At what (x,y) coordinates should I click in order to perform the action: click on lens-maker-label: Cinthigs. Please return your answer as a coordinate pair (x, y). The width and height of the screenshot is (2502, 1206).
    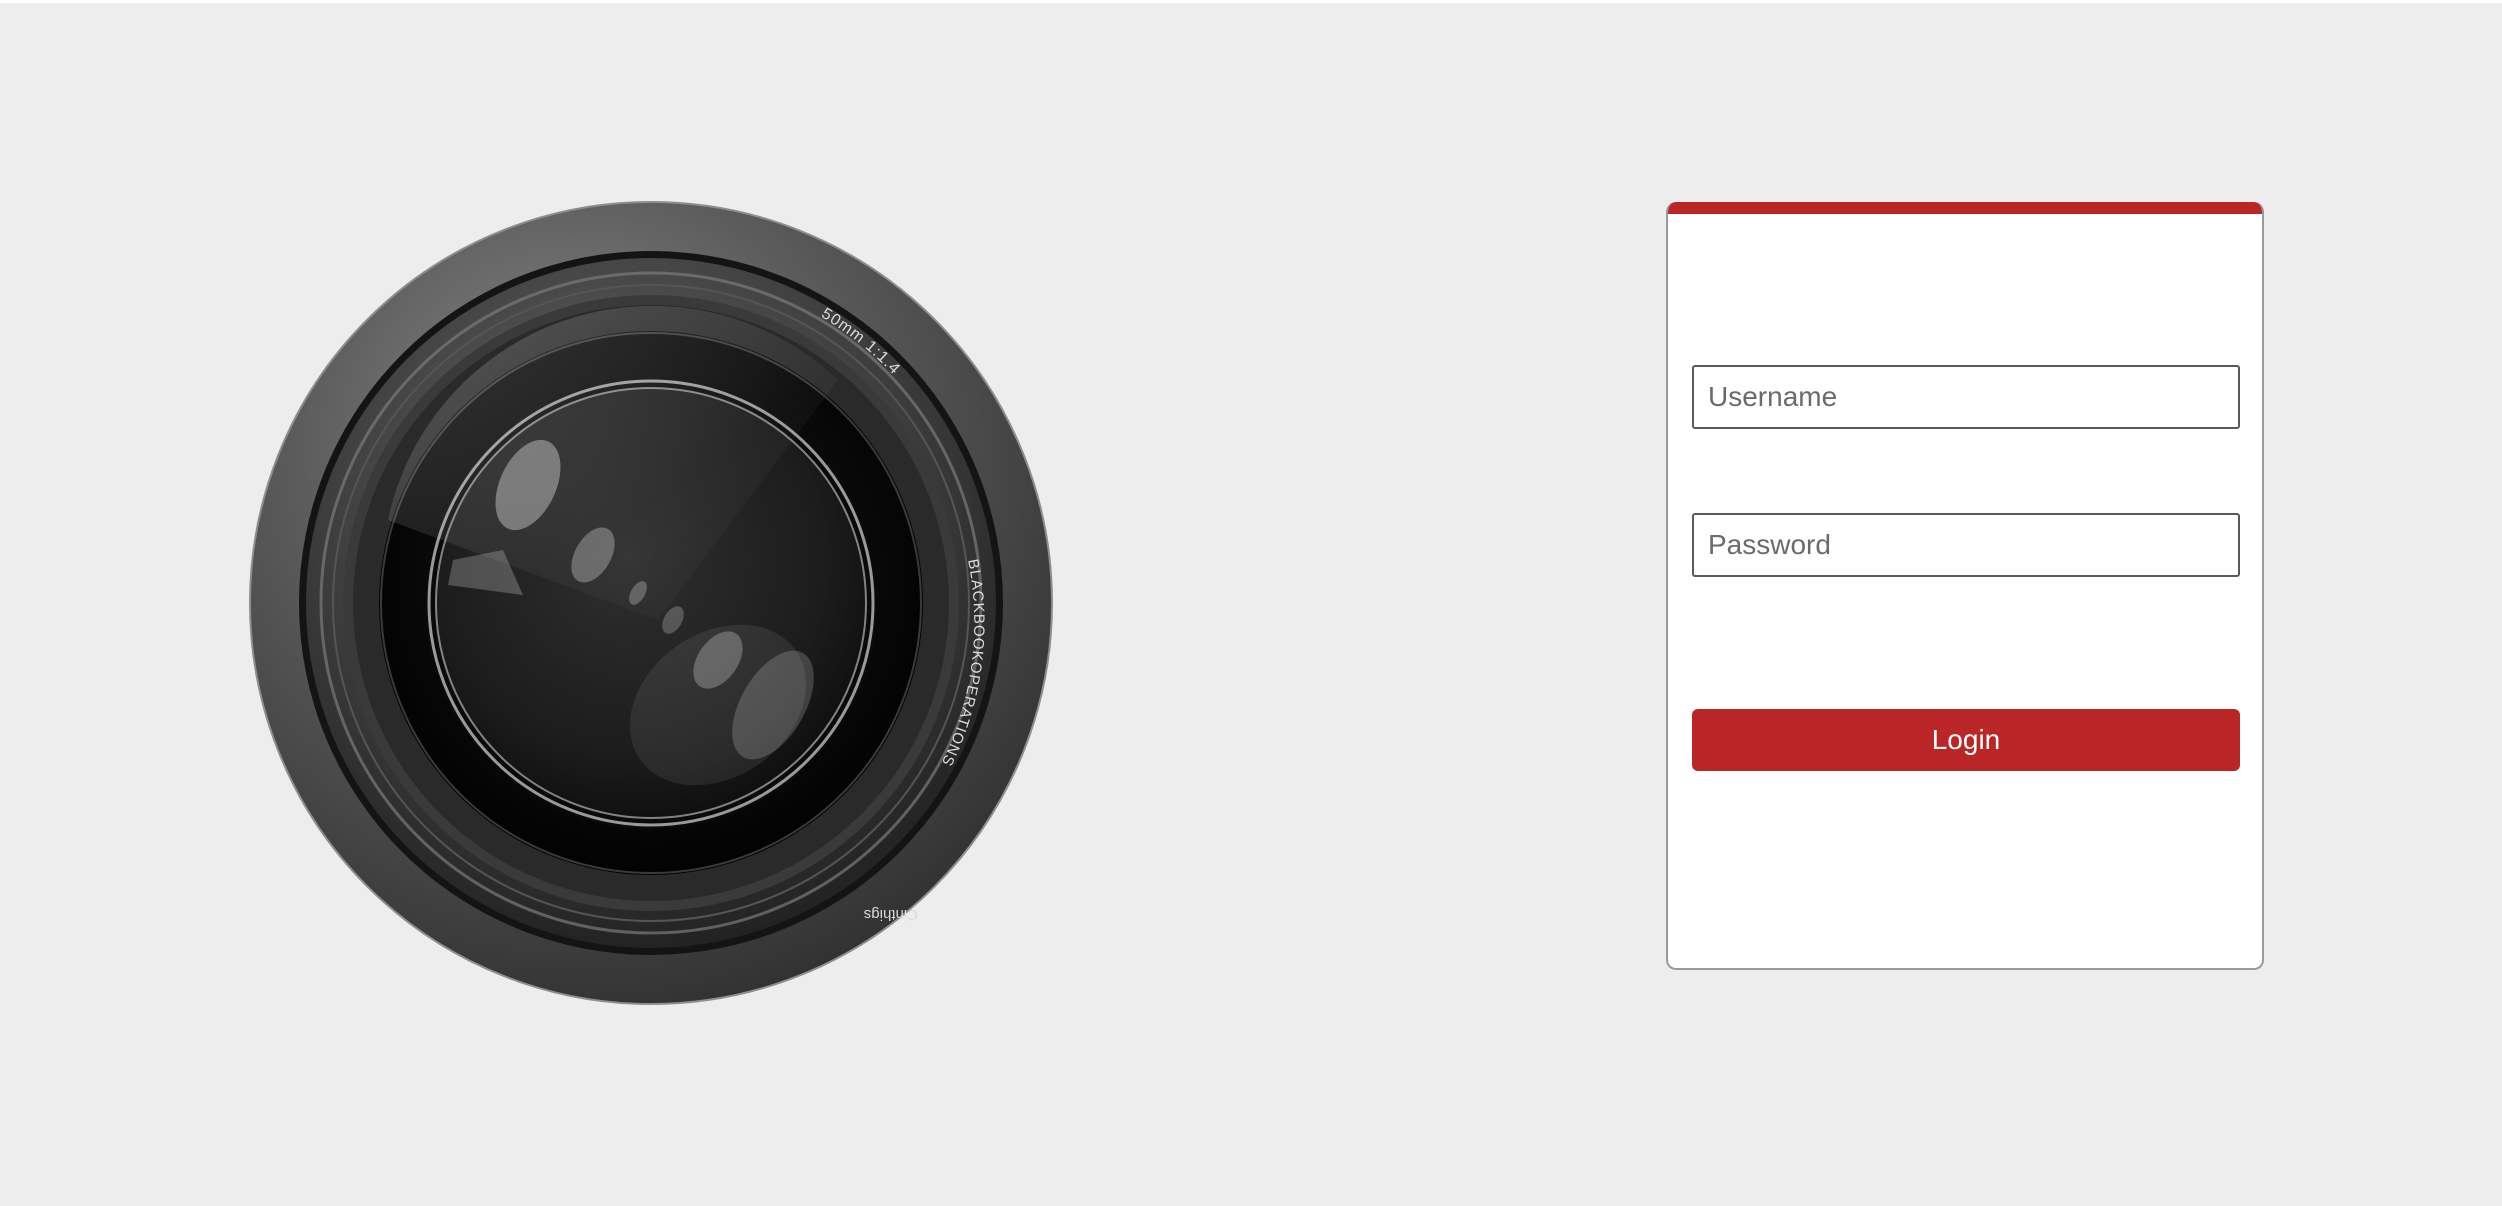
    Looking at the image, I should click on (891, 914).